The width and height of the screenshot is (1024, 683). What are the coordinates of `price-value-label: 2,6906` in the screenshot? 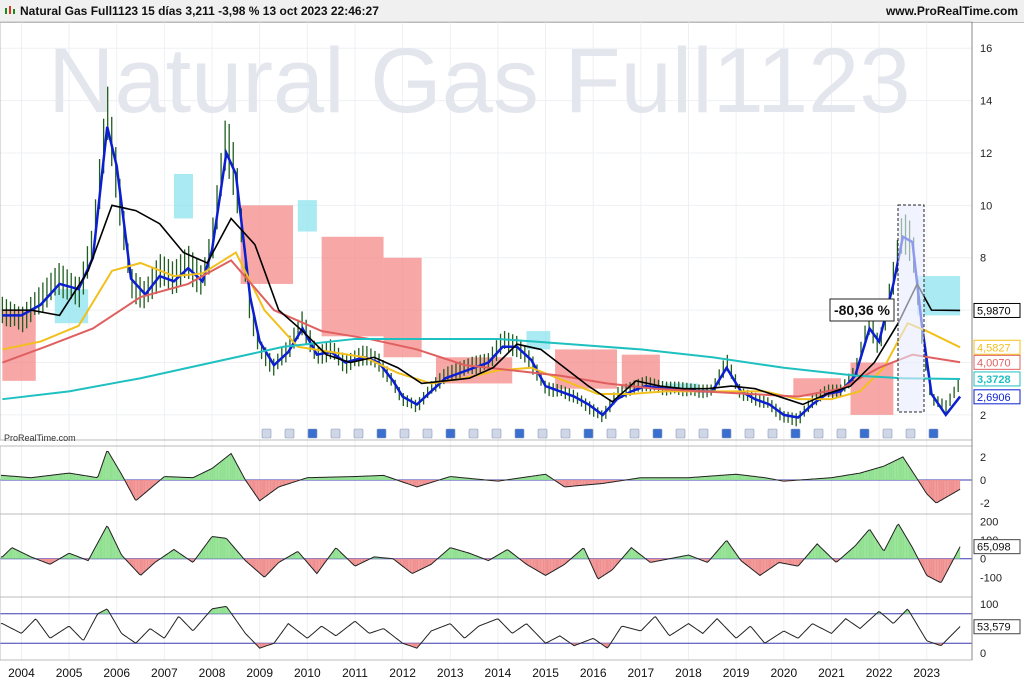 It's located at (994, 398).